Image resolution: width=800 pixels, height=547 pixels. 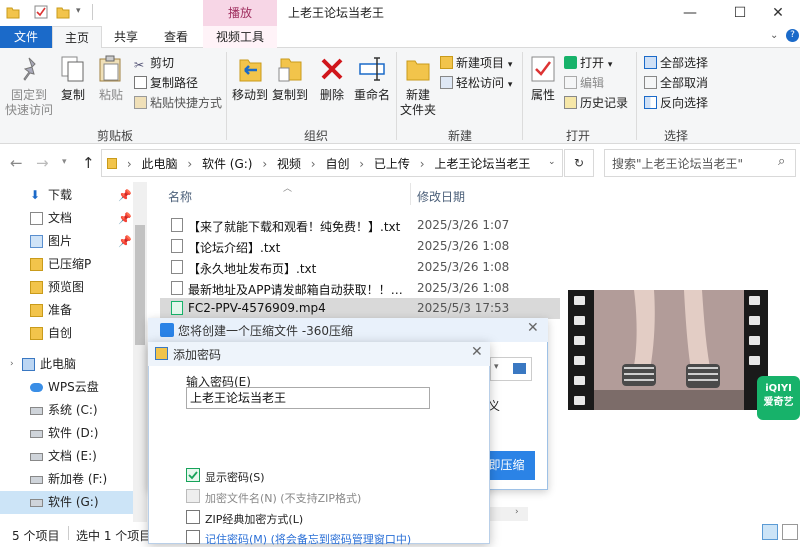 I want to click on move-to-icon, so click(x=250, y=69).